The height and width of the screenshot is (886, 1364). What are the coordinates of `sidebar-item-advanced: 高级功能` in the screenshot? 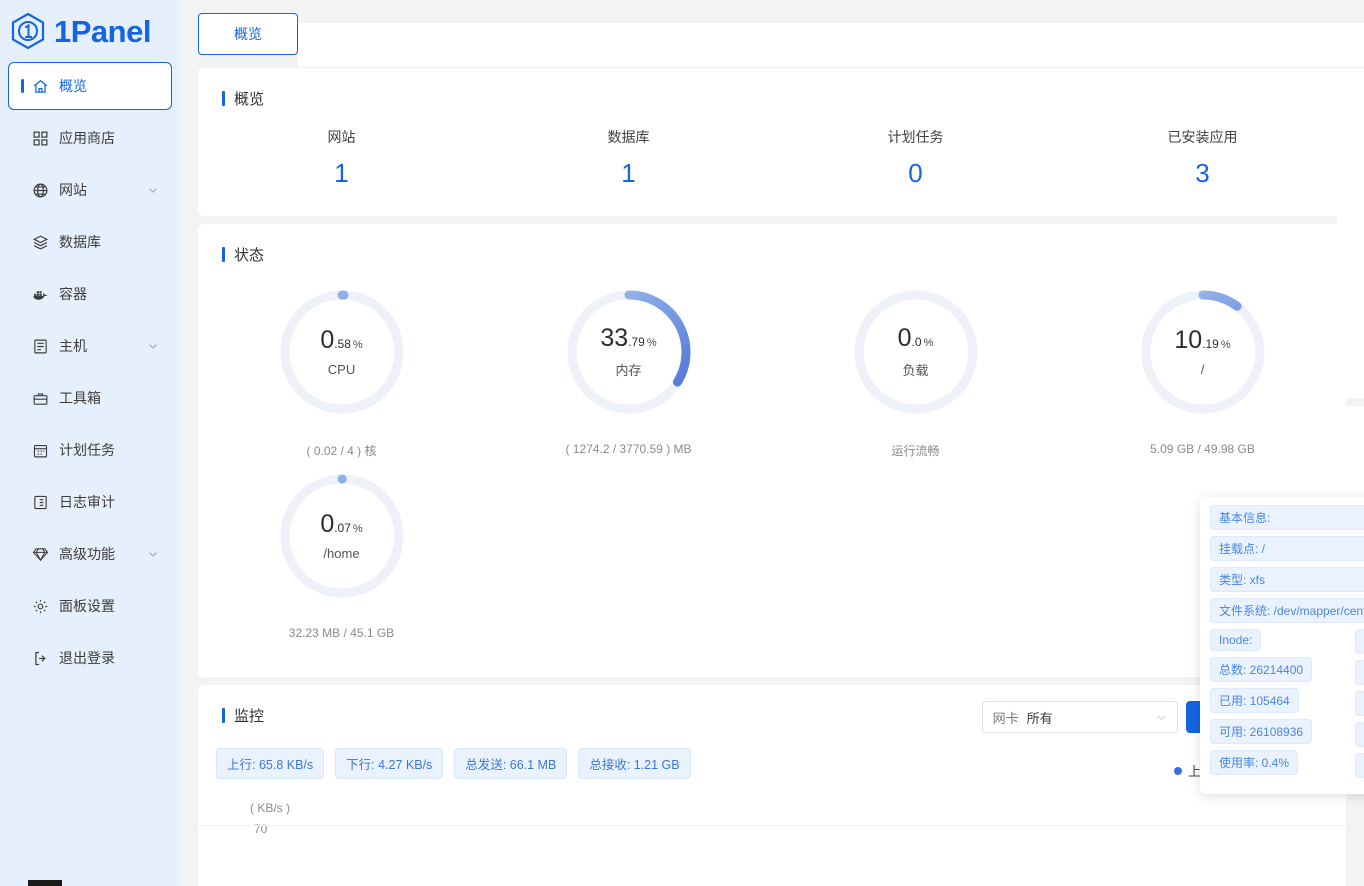 It's located at (90, 554).